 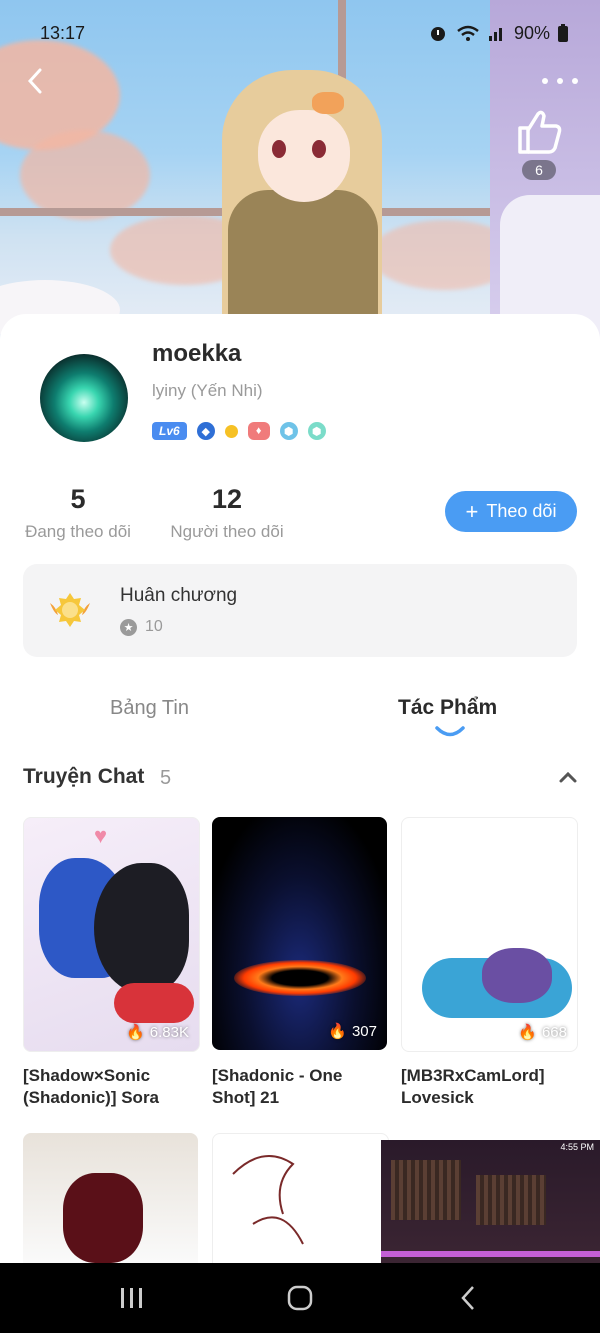 I want to click on active-tab-indicator, so click(x=450, y=731).